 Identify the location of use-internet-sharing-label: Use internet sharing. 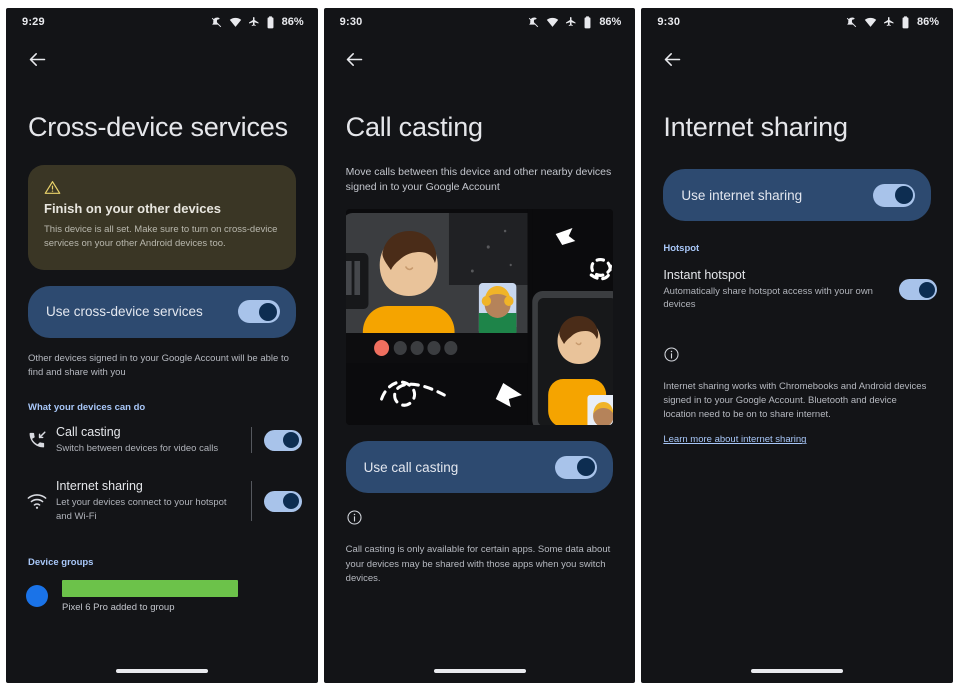
(742, 195).